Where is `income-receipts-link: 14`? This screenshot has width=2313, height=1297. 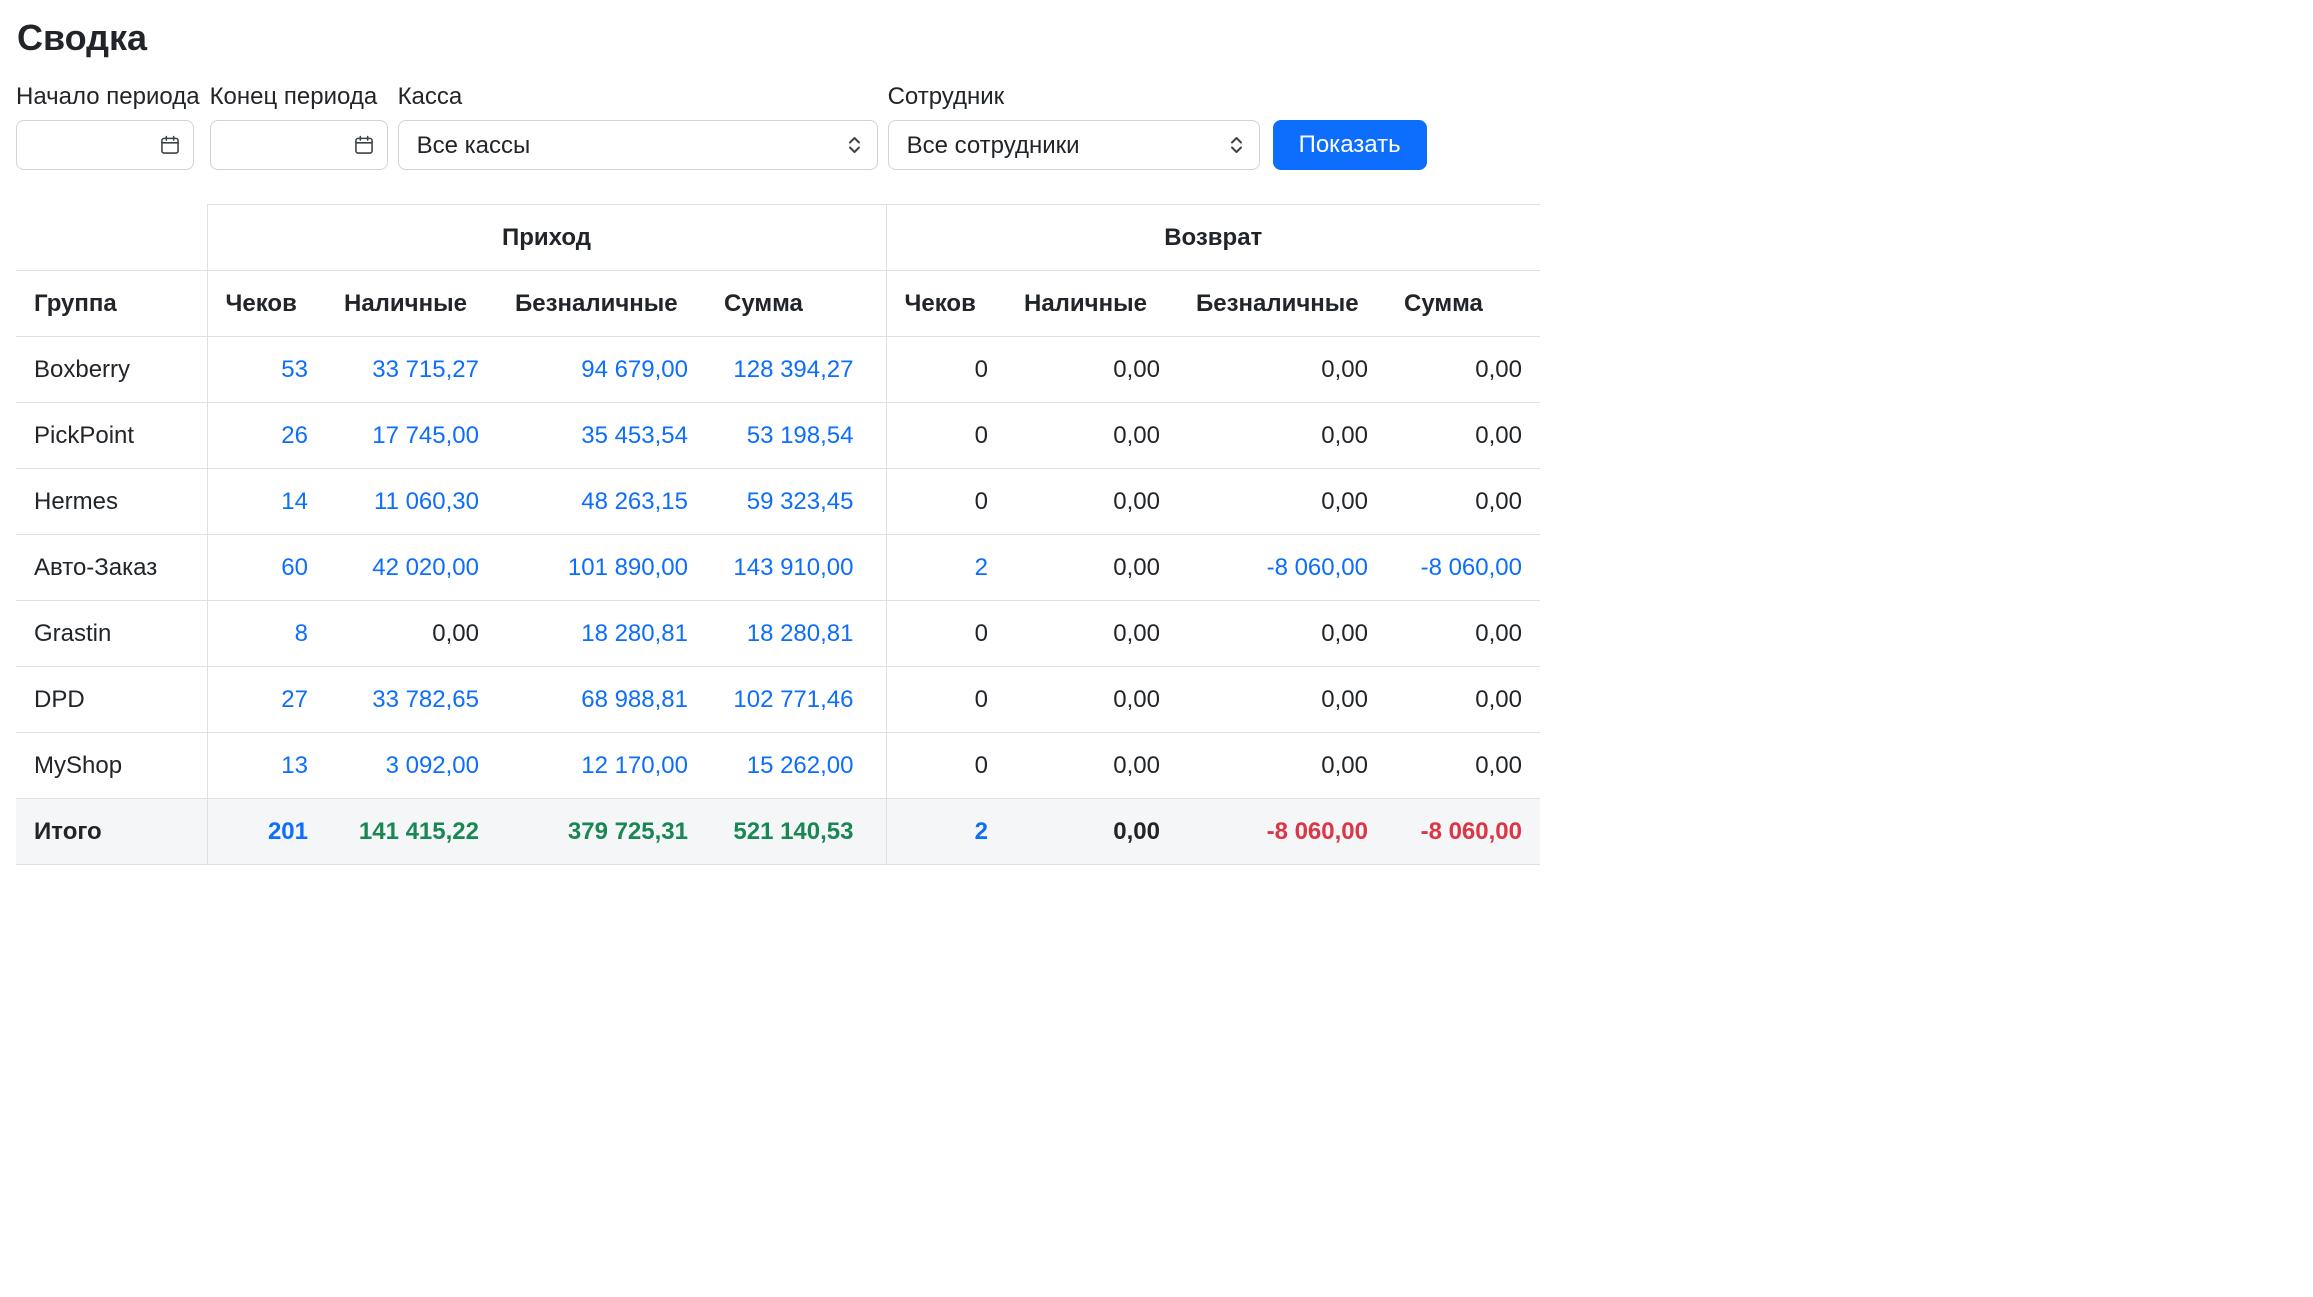 income-receipts-link: 14 is located at coordinates (294, 501).